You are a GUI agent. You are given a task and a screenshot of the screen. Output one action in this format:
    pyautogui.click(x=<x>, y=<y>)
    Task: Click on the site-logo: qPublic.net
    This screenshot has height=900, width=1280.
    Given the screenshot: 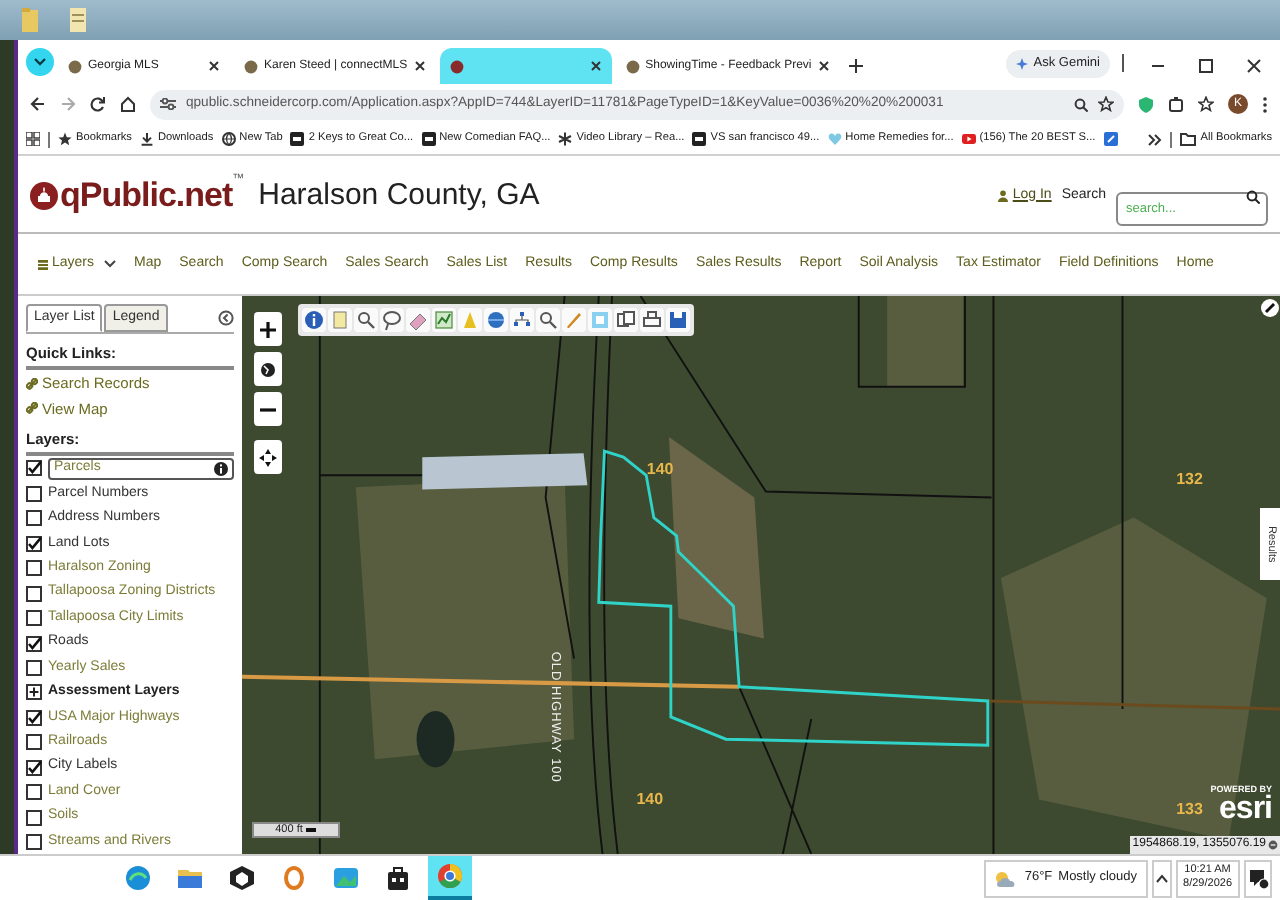 What is the action you would take?
    pyautogui.click(x=146, y=196)
    